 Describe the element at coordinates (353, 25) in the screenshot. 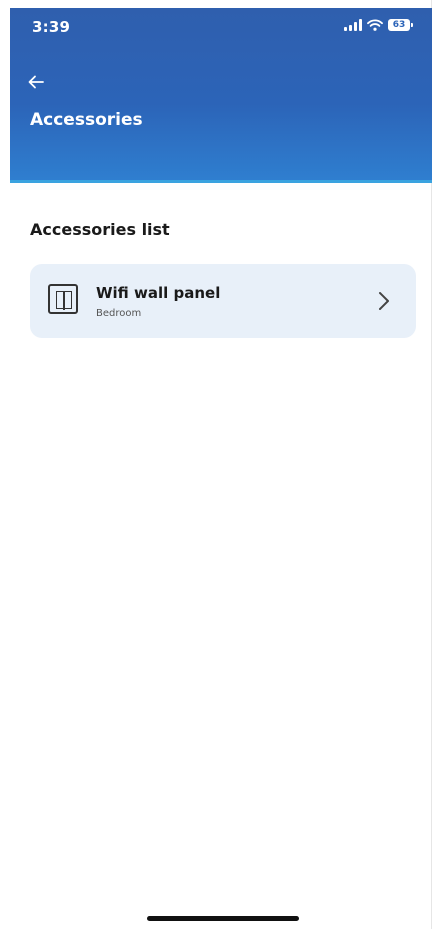

I see `cellular-signal-icon` at that location.